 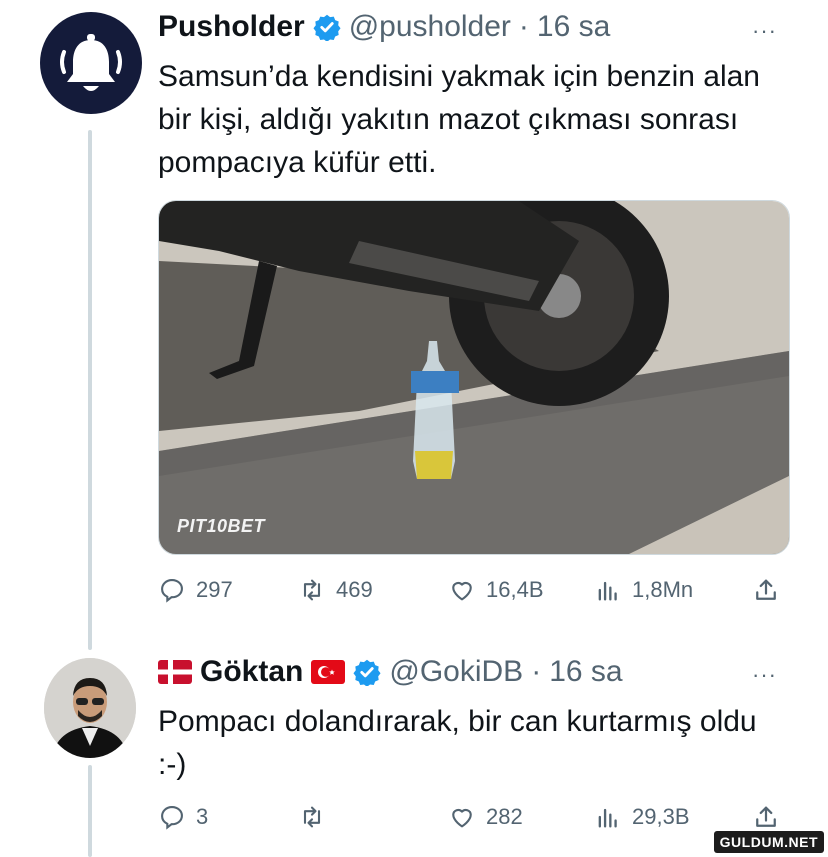 What do you see at coordinates (221, 526) in the screenshot?
I see `media-watermark: PIT10BET` at bounding box center [221, 526].